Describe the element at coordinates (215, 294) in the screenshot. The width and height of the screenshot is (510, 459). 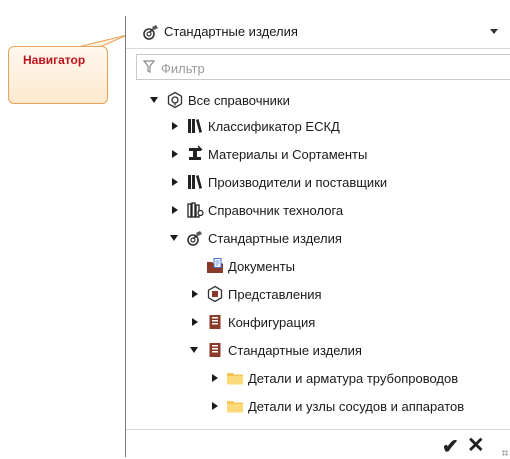
I see `view-icon` at that location.